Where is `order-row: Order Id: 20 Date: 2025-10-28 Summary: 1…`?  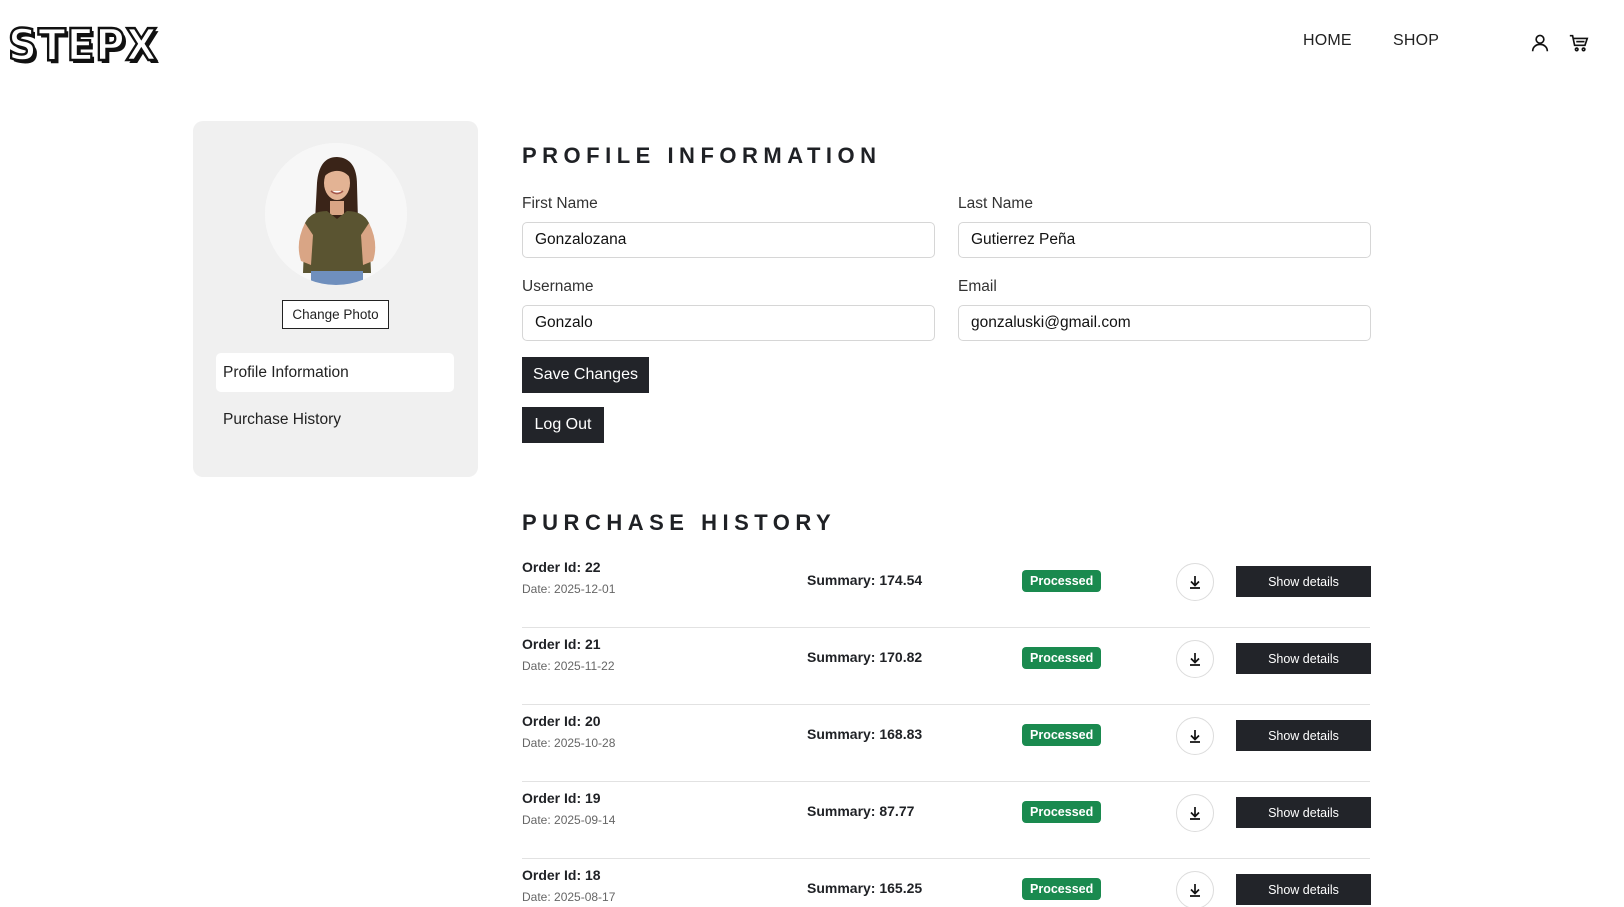
order-row: Order Id: 20 Date: 2025-10-28 Summary: 1… is located at coordinates (946, 743).